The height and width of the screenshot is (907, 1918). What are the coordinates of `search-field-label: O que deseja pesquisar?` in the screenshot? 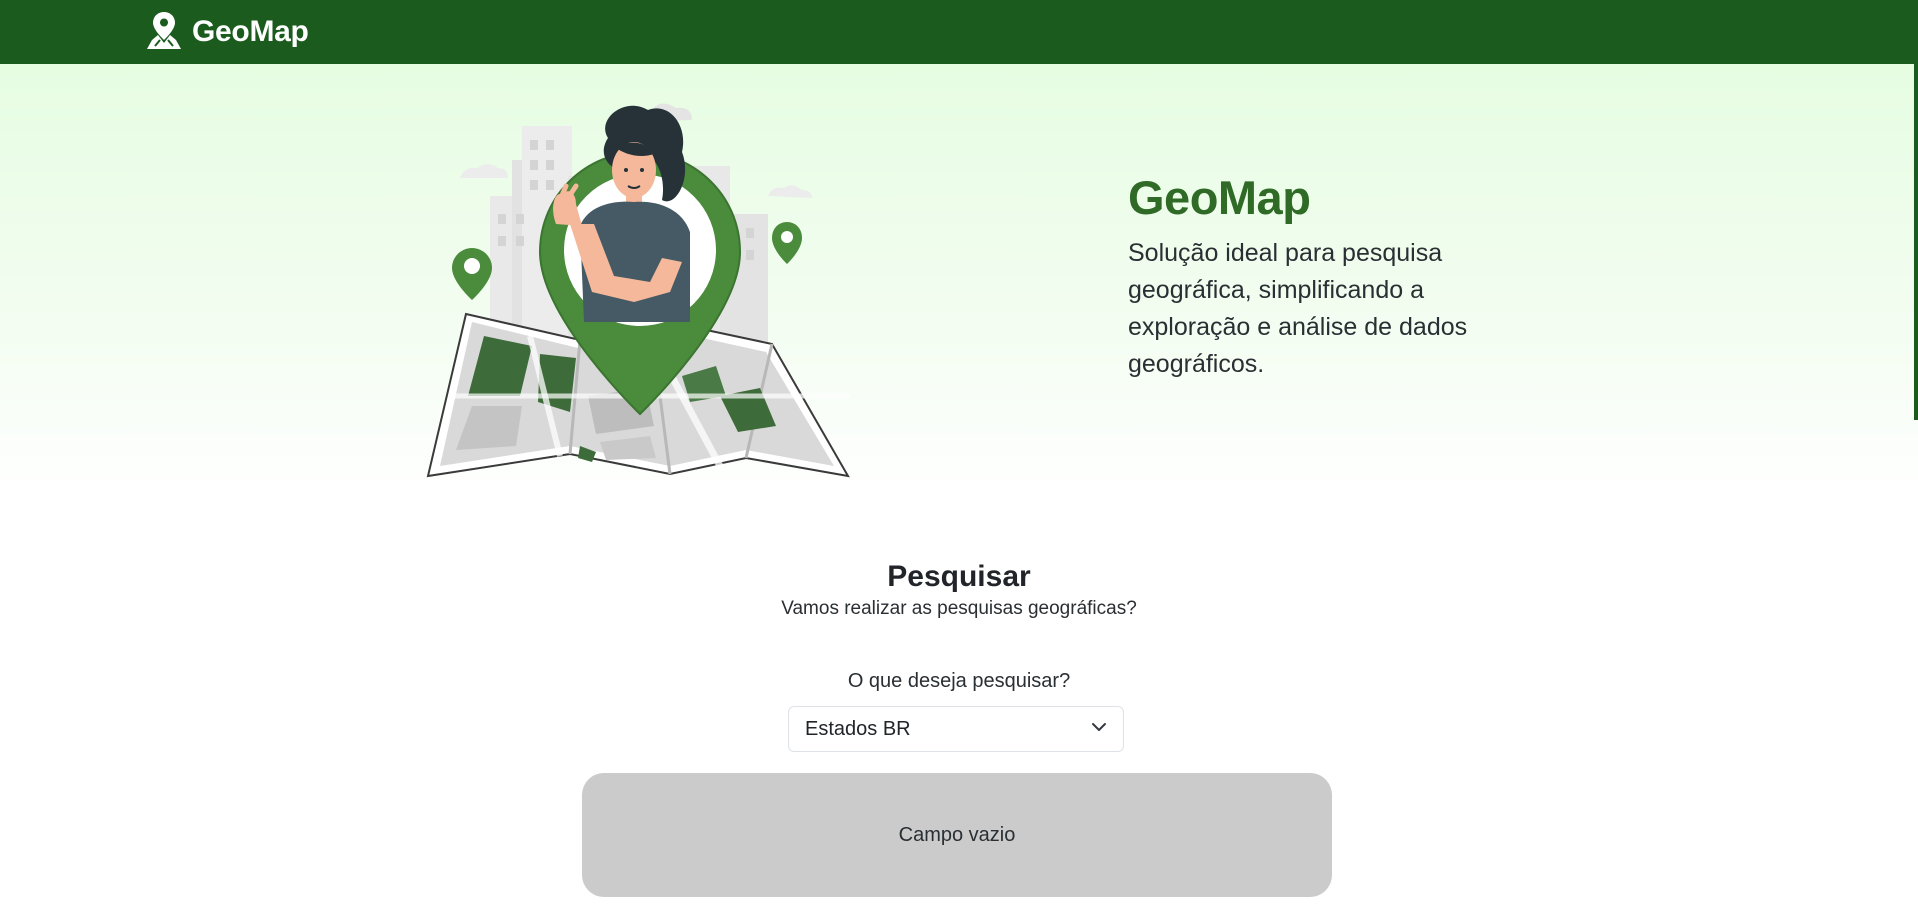 It's located at (959, 681).